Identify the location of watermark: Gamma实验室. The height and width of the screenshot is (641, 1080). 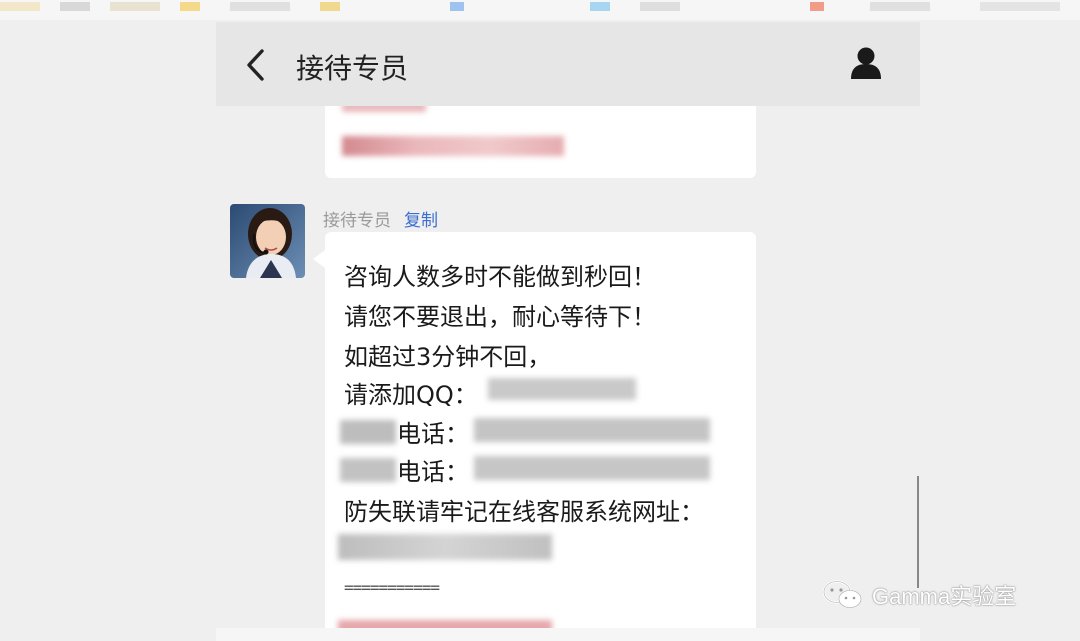
(919, 595).